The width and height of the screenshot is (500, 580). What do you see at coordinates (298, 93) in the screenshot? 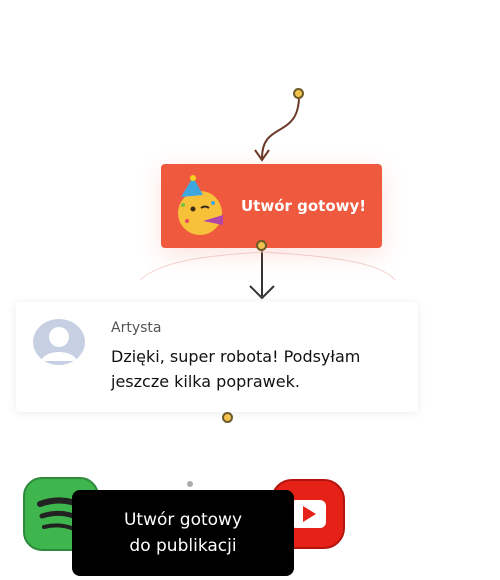
I see `node-top` at bounding box center [298, 93].